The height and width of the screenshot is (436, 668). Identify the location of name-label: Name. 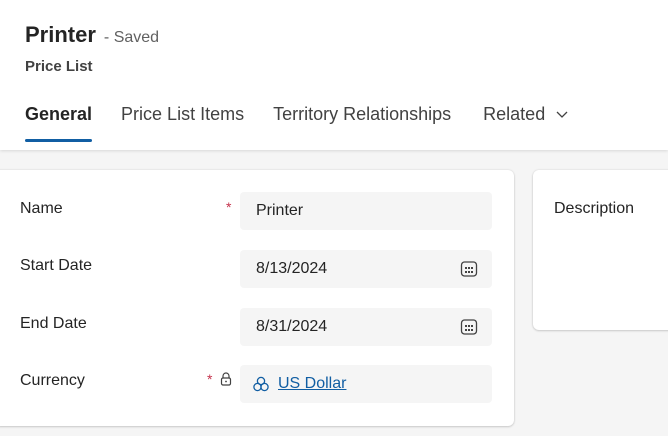
(41, 208).